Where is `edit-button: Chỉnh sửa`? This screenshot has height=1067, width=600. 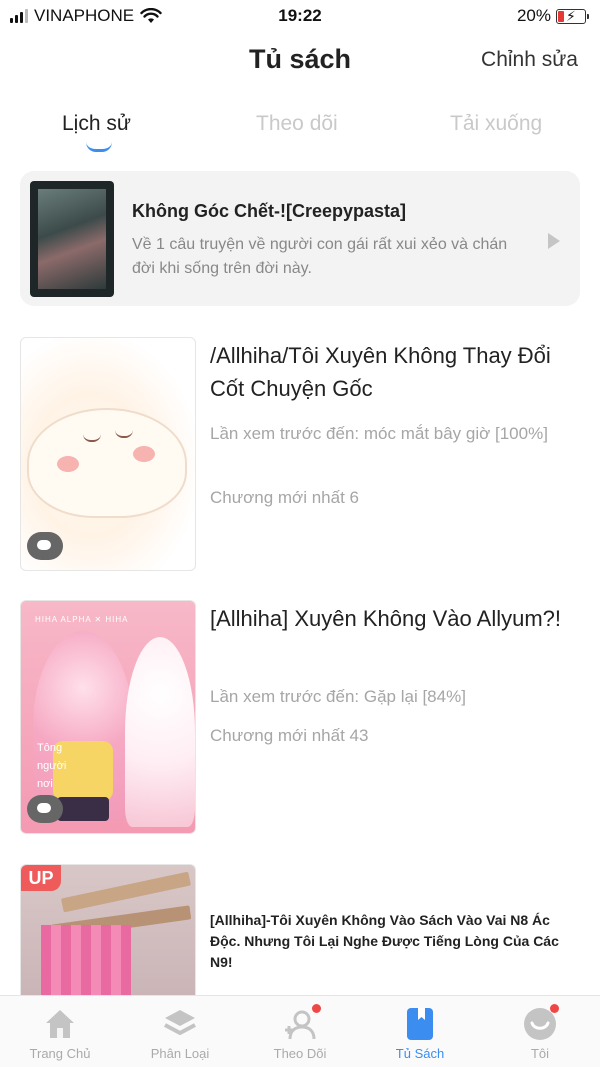
edit-button: Chỉnh sửa is located at coordinates (529, 60).